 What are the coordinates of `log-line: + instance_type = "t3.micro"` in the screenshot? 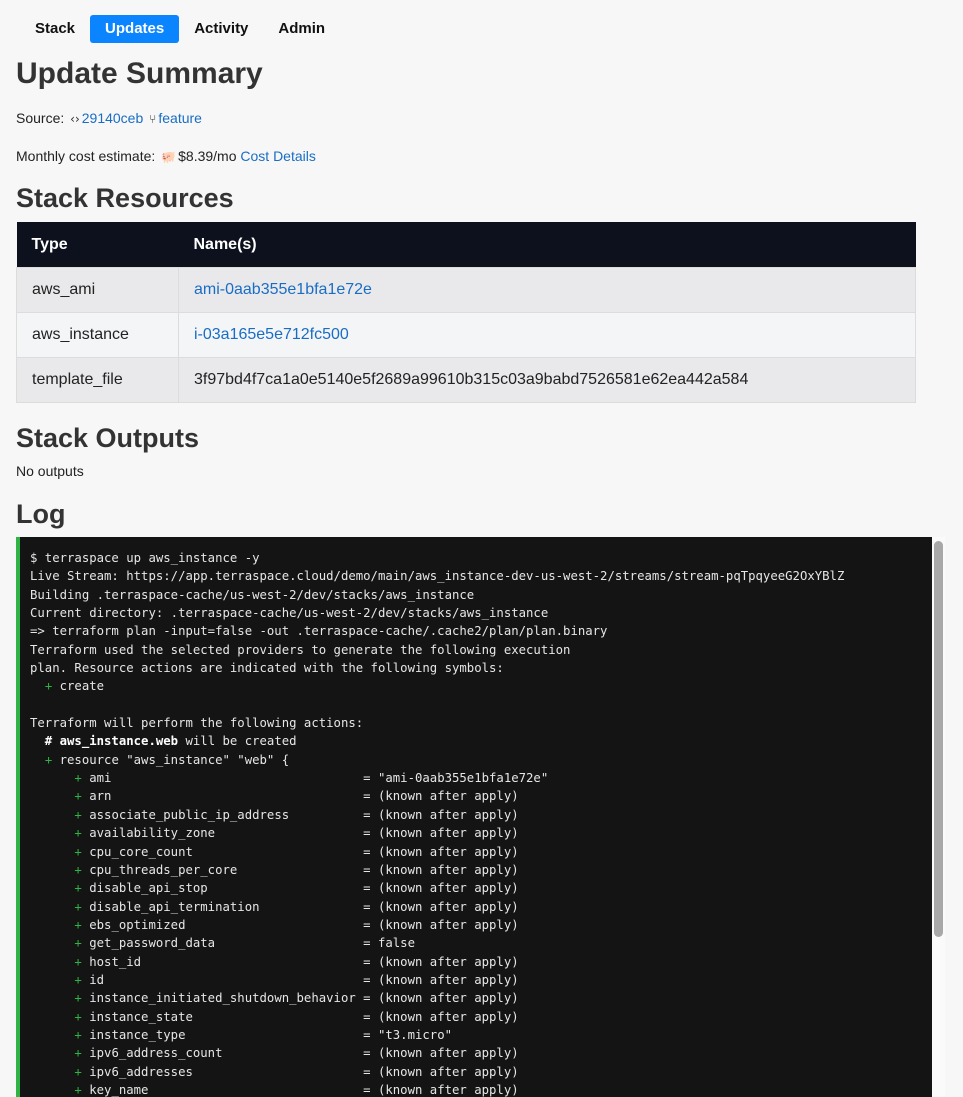 It's located at (263, 1034).